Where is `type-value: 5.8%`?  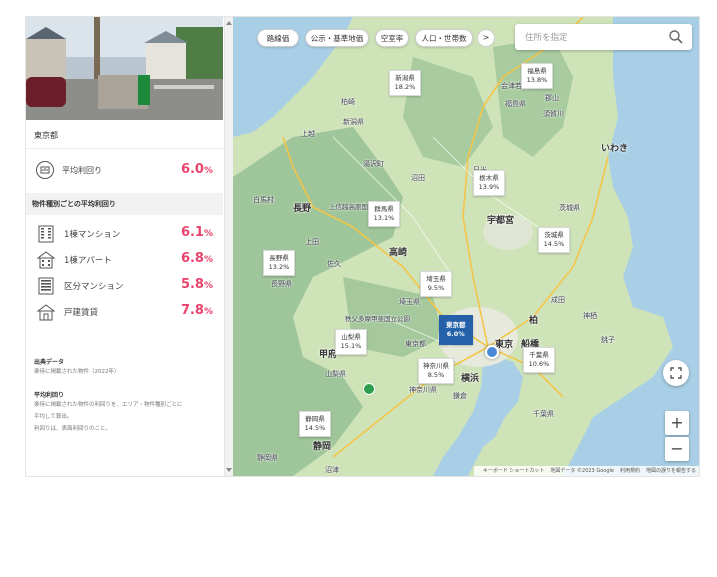
type-value: 5.8% is located at coordinates (196, 284).